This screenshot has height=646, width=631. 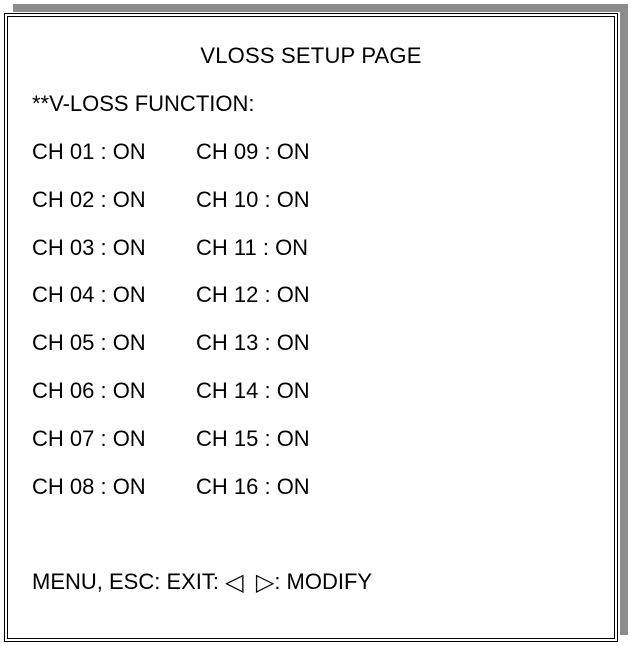 I want to click on channel-setting-ch06: CH 06 : ON, so click(x=114, y=402).